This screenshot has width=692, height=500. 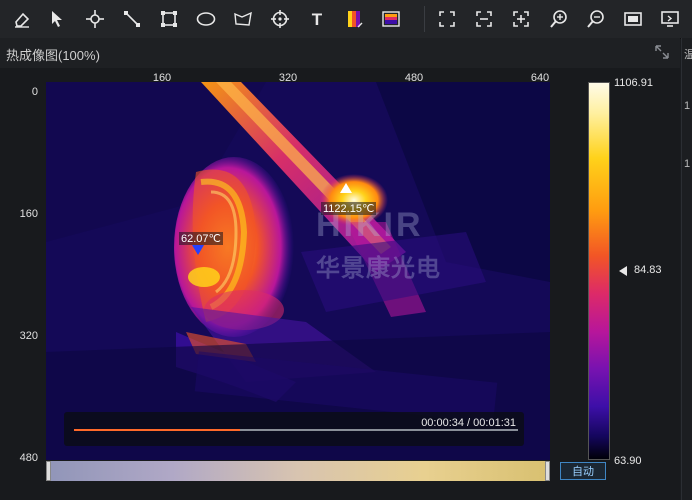 I want to click on playback-time: 00:00:34 / 00:01:31, so click(x=468, y=423).